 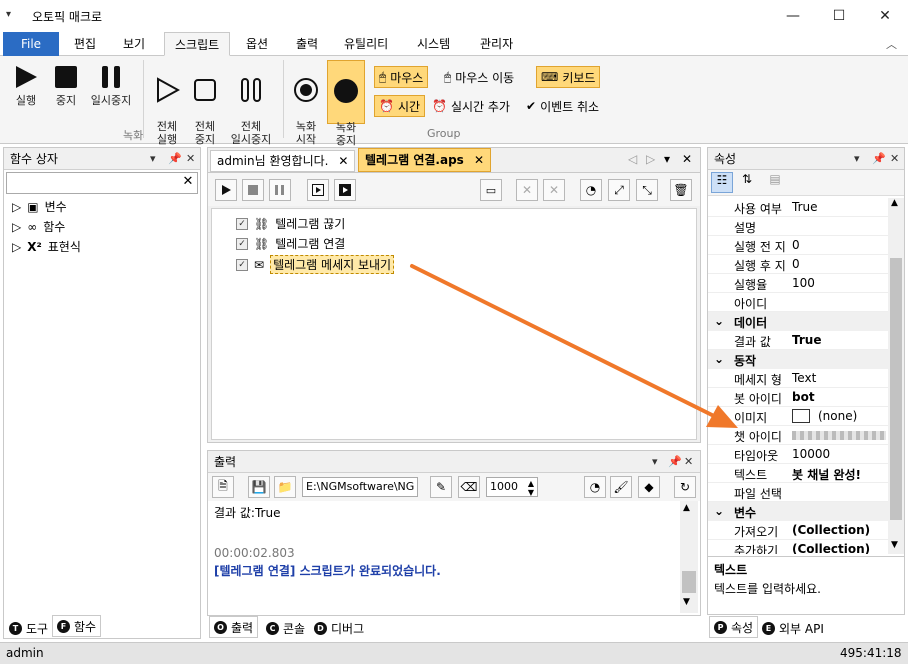 What do you see at coordinates (242, 243) in the screenshot?
I see `checkbox: ✓` at bounding box center [242, 243].